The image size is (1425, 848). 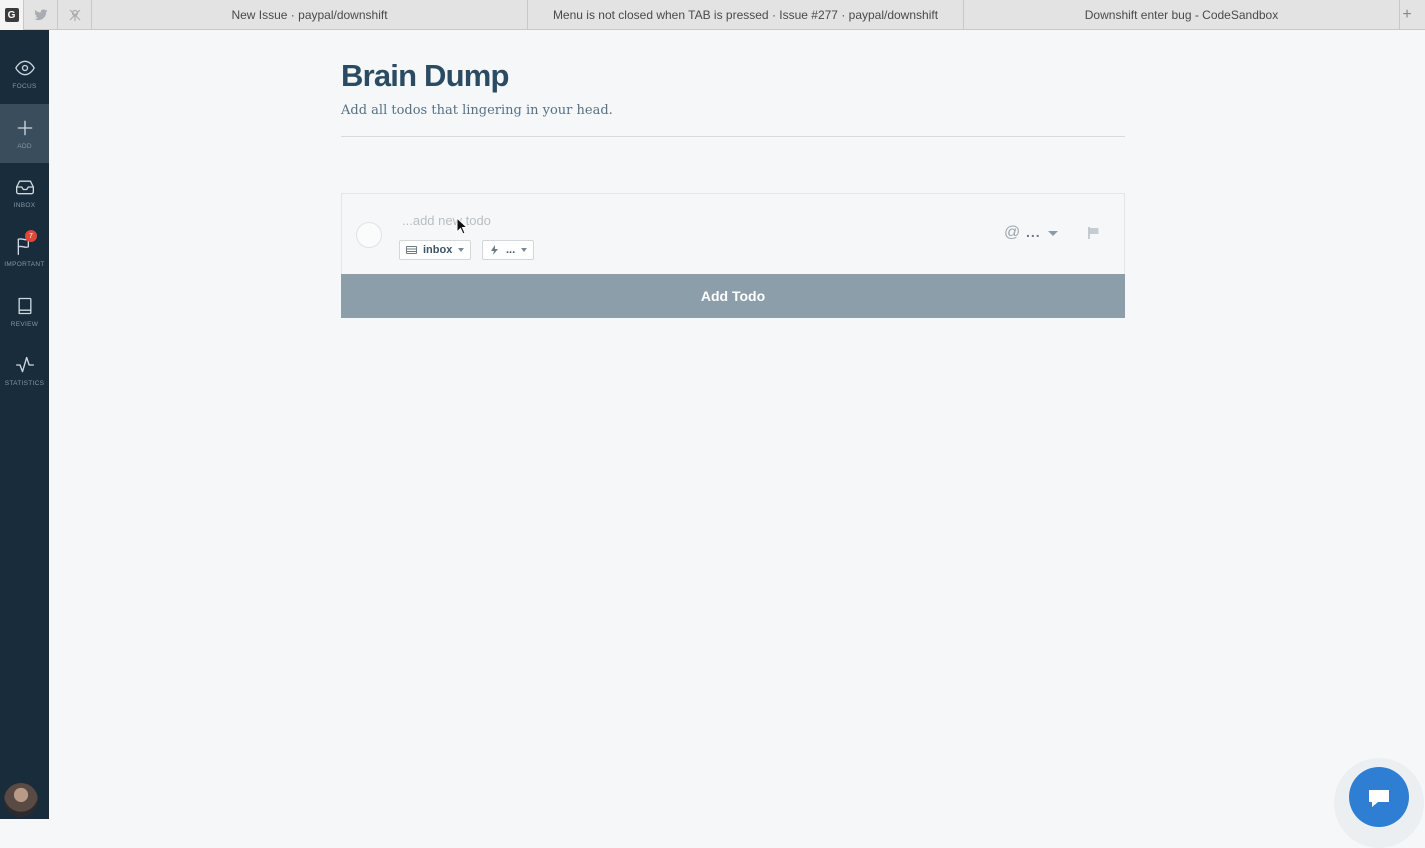 I want to click on list-select: inbox, so click(x=435, y=250).